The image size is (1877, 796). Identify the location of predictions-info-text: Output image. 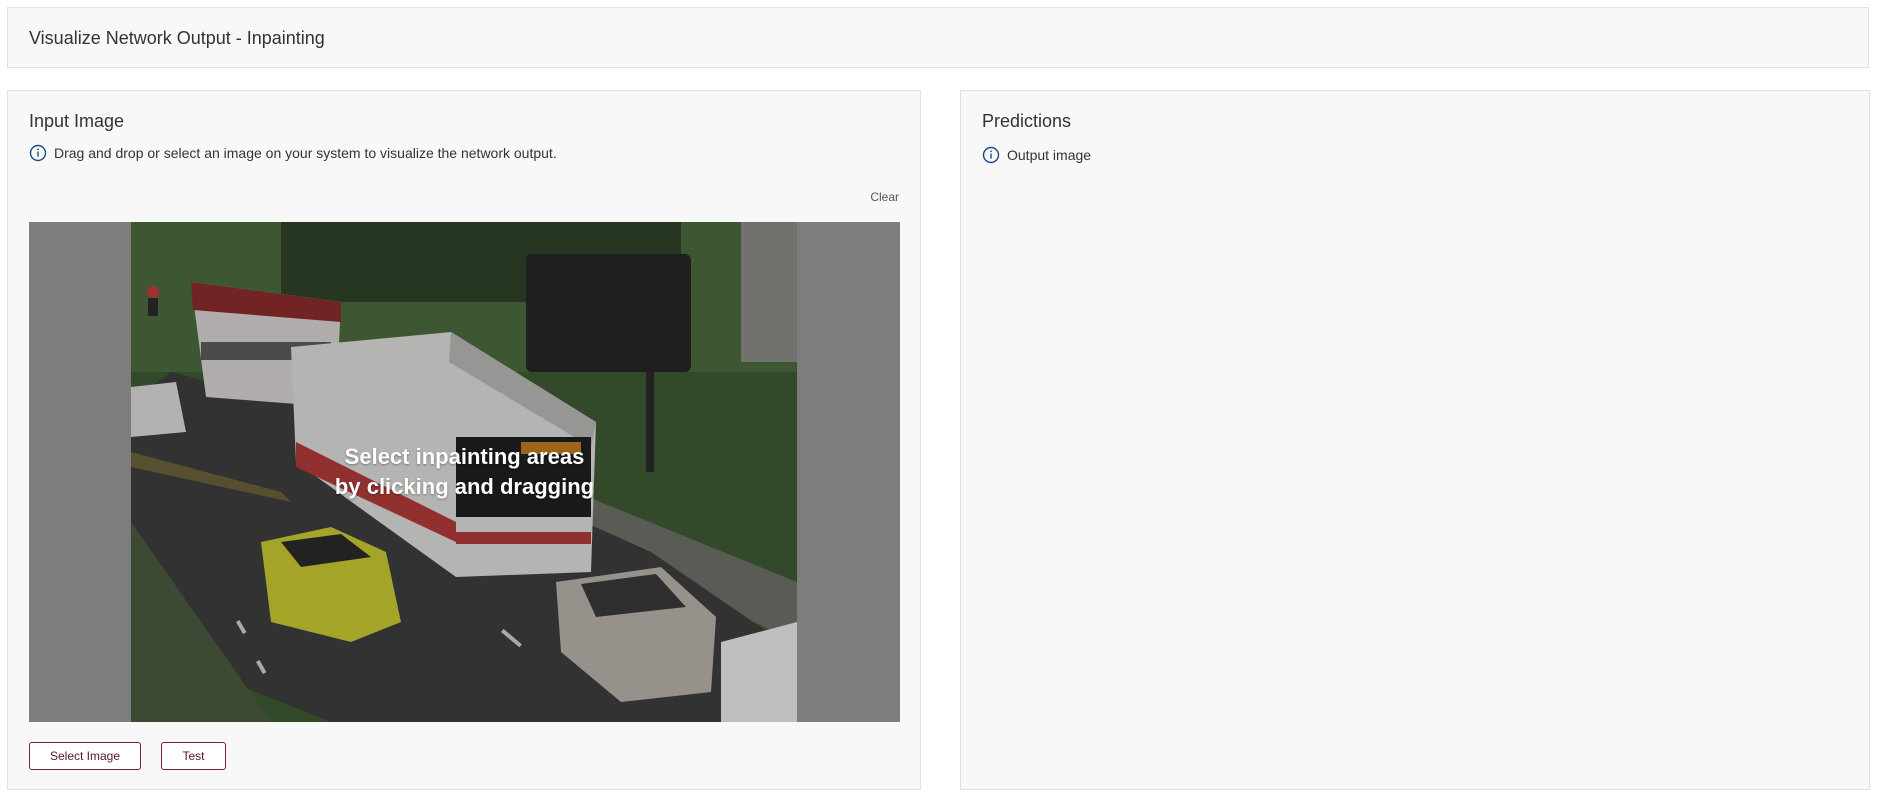
(1049, 155).